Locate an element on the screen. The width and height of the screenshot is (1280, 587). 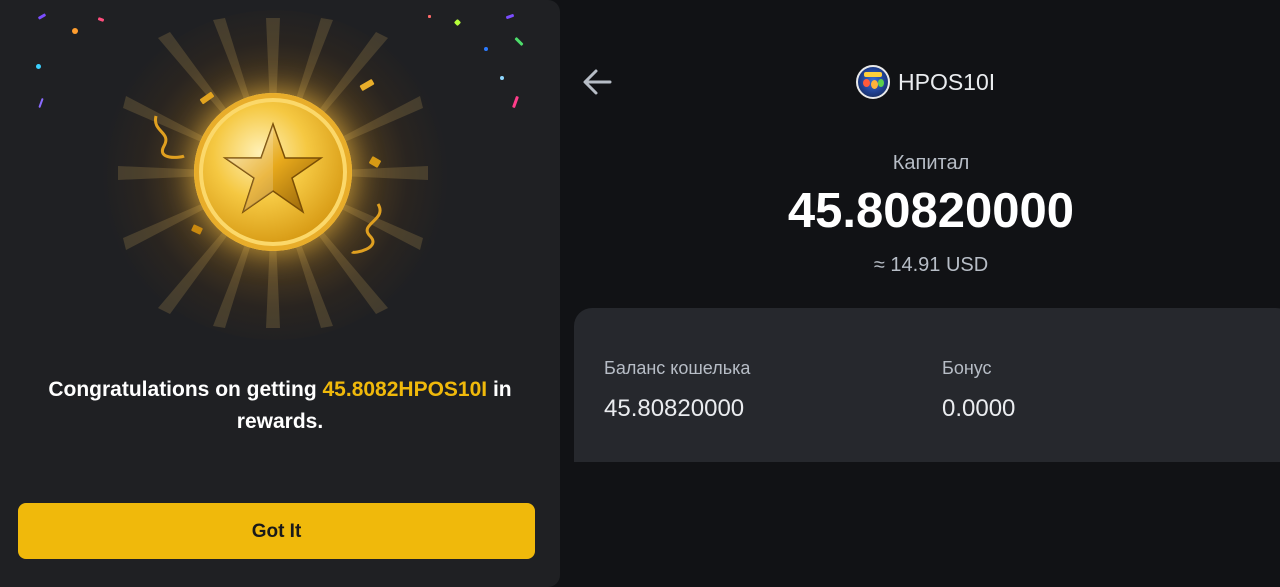
wallet-balance-value: 45.80820000 is located at coordinates (674, 408).